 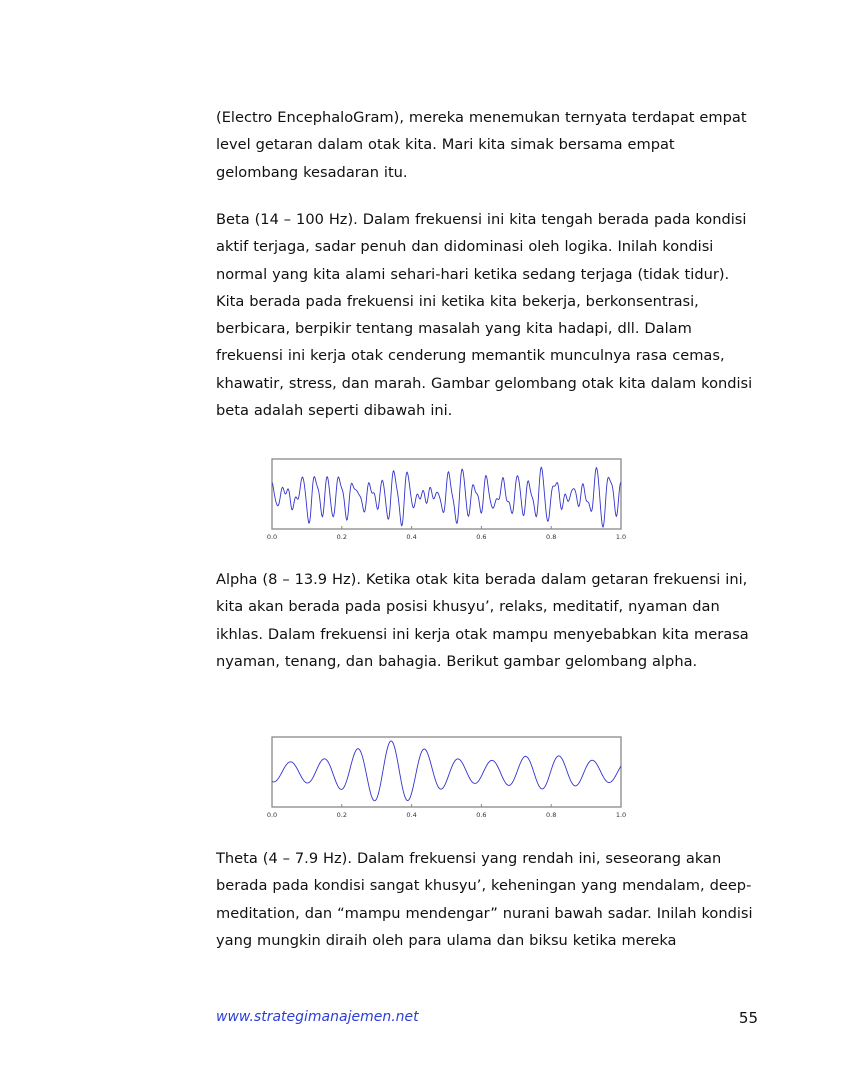 I want to click on beta-wave-chart: 0.0 0.2 0.4 0.6 0.8 1.0, so click(x=448, y=500).